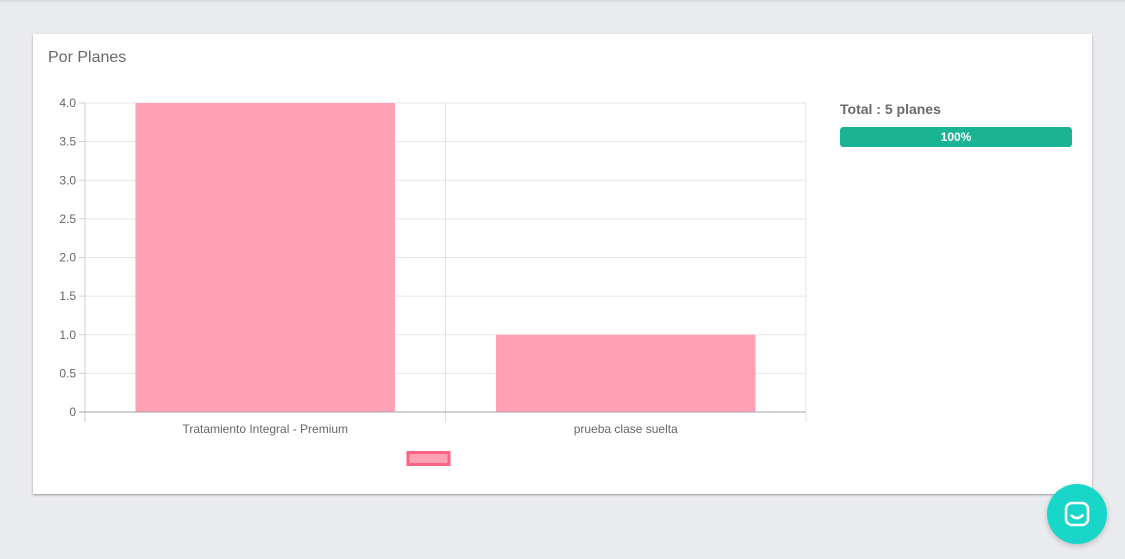  What do you see at coordinates (67, 296) in the screenshot?
I see `y-tick-label: 1.5` at bounding box center [67, 296].